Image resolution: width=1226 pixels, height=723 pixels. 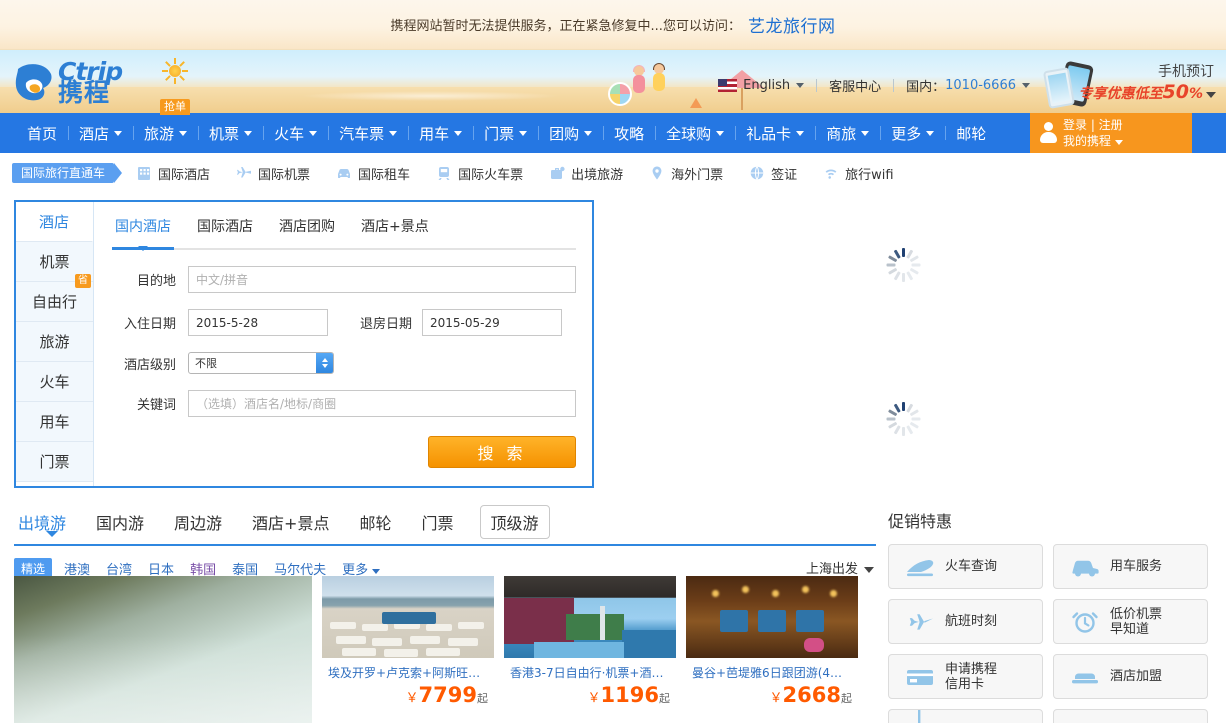 I want to click on star-rating-select-wrap: 不限, so click(x=261, y=363).